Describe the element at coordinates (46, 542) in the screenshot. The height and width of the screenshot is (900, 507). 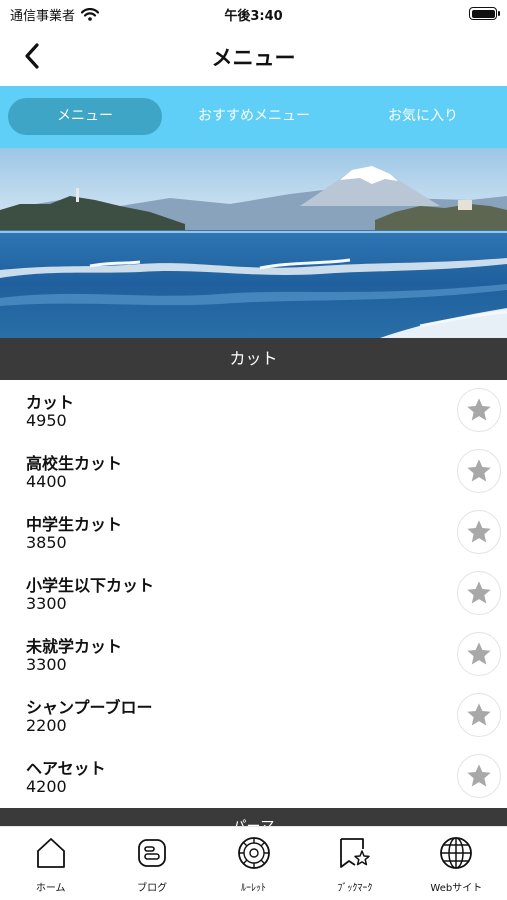
I see `item-price: 3850` at that location.